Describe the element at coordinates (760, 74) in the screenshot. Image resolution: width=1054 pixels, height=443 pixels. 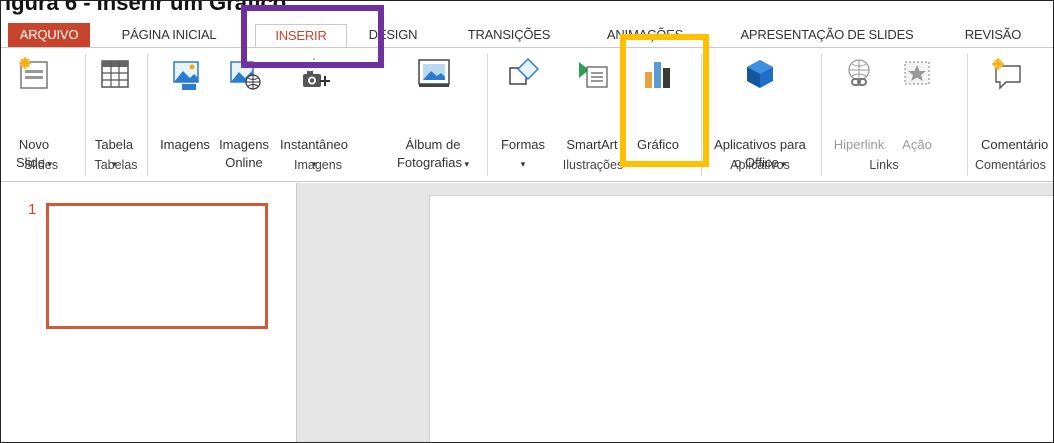
I see `office-apps-icon` at that location.